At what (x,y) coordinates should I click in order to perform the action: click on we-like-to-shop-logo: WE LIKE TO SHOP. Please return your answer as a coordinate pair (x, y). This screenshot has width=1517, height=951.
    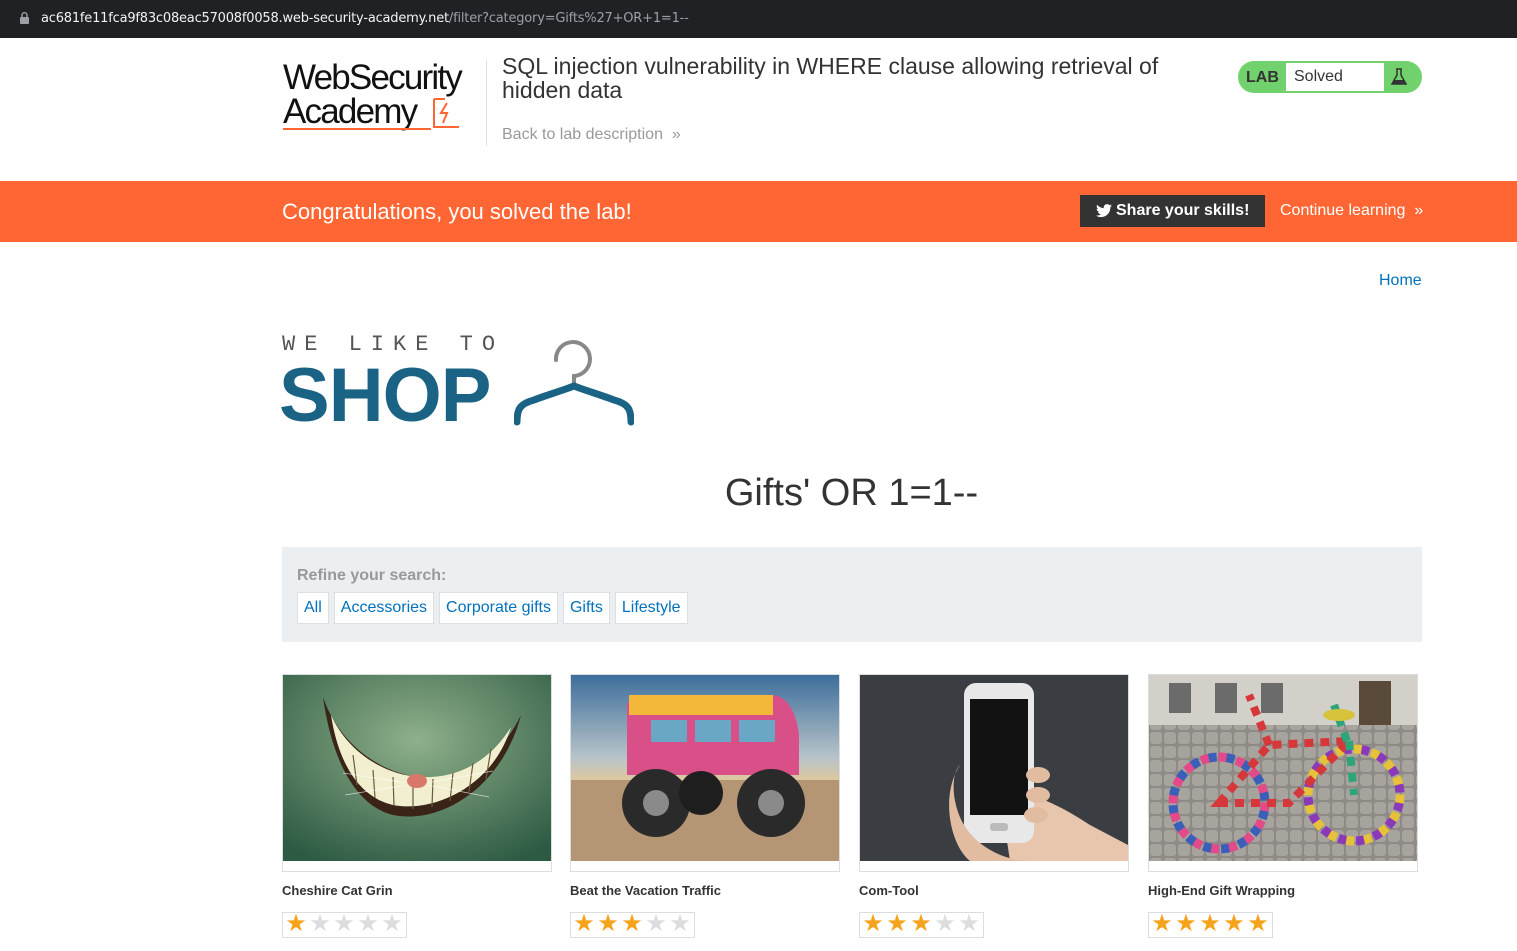
    Looking at the image, I should click on (460, 385).